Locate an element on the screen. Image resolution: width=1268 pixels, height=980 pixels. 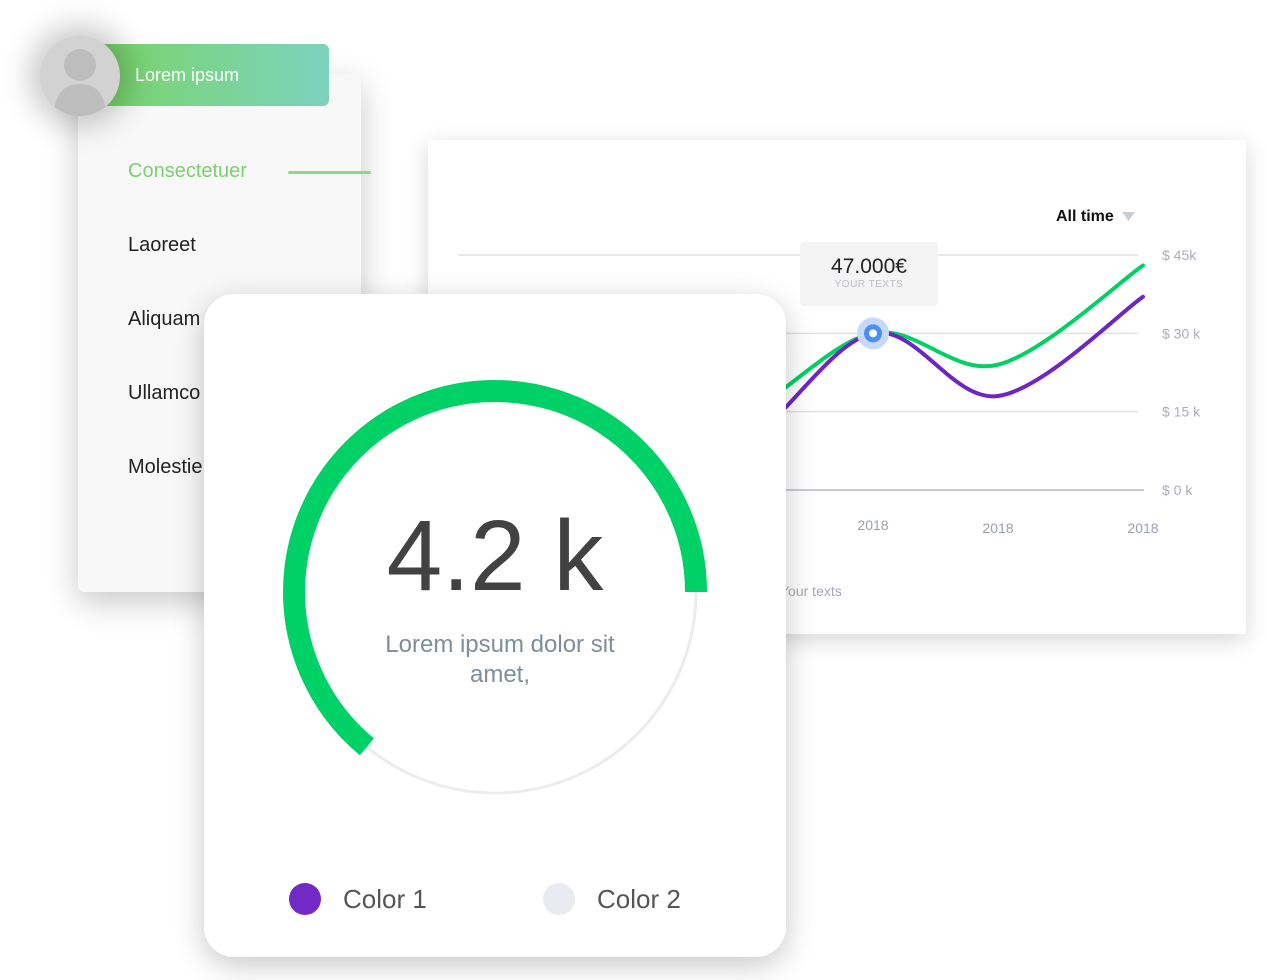
y-tick-label: $ 45k is located at coordinates (1179, 255).